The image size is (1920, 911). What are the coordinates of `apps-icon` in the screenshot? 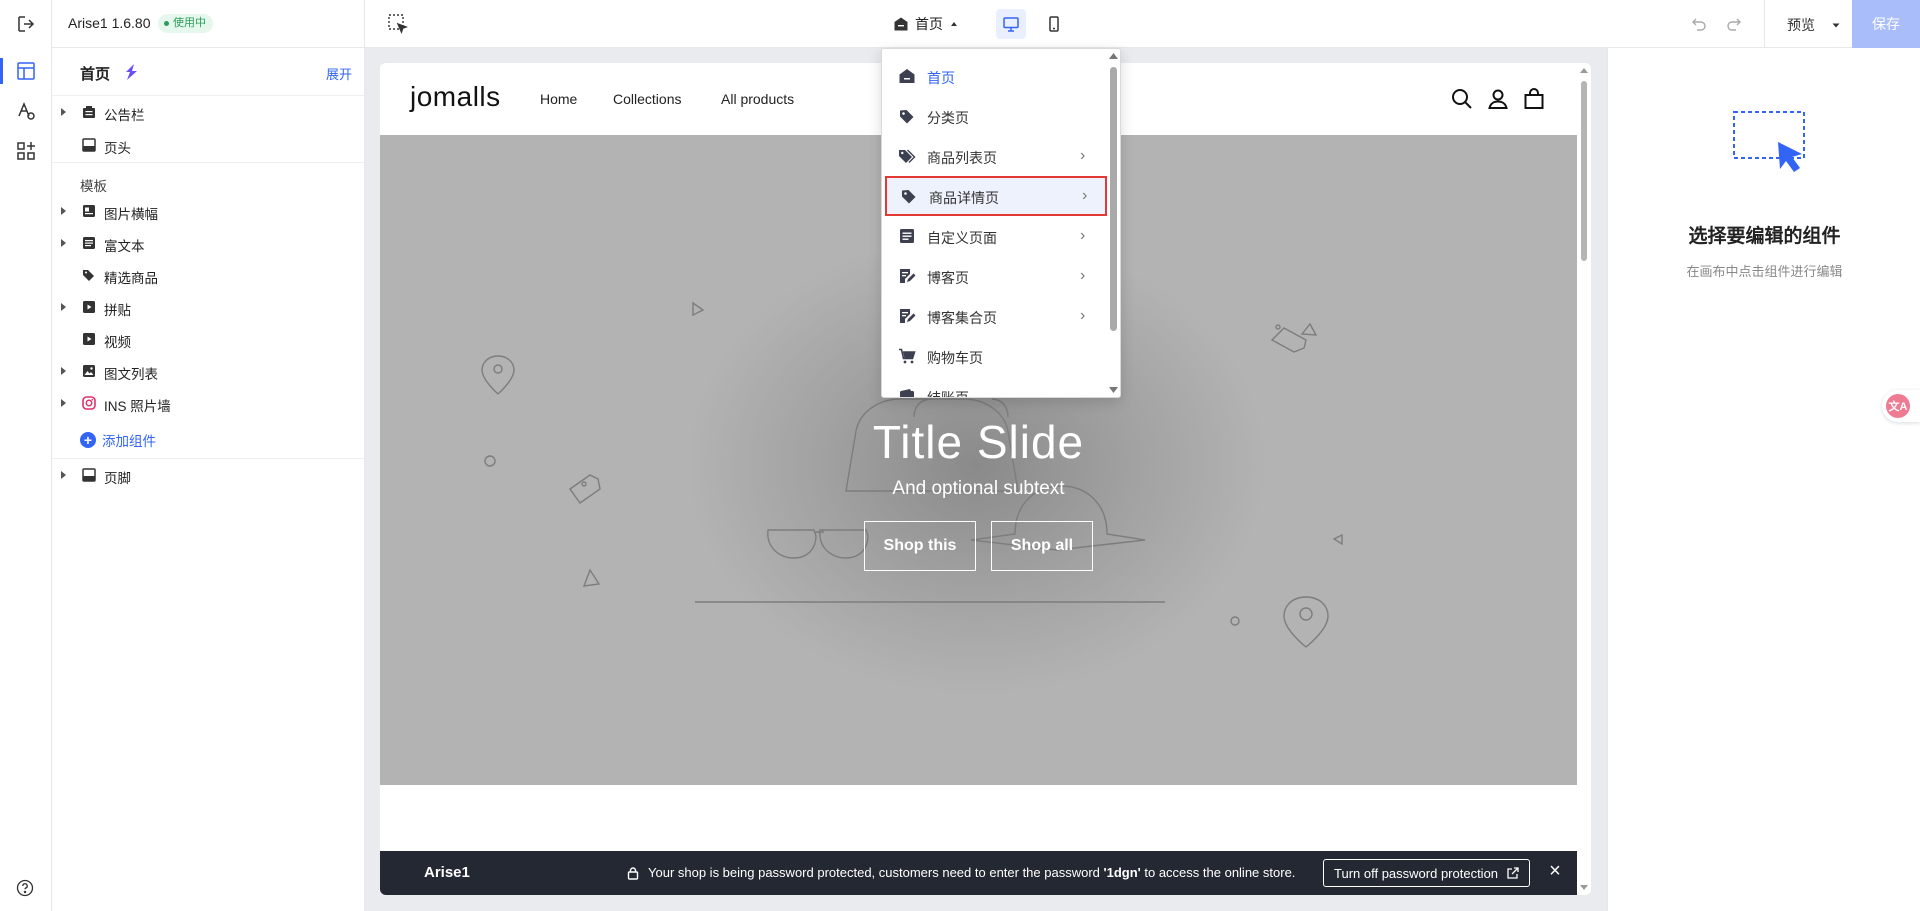 It's located at (26, 151).